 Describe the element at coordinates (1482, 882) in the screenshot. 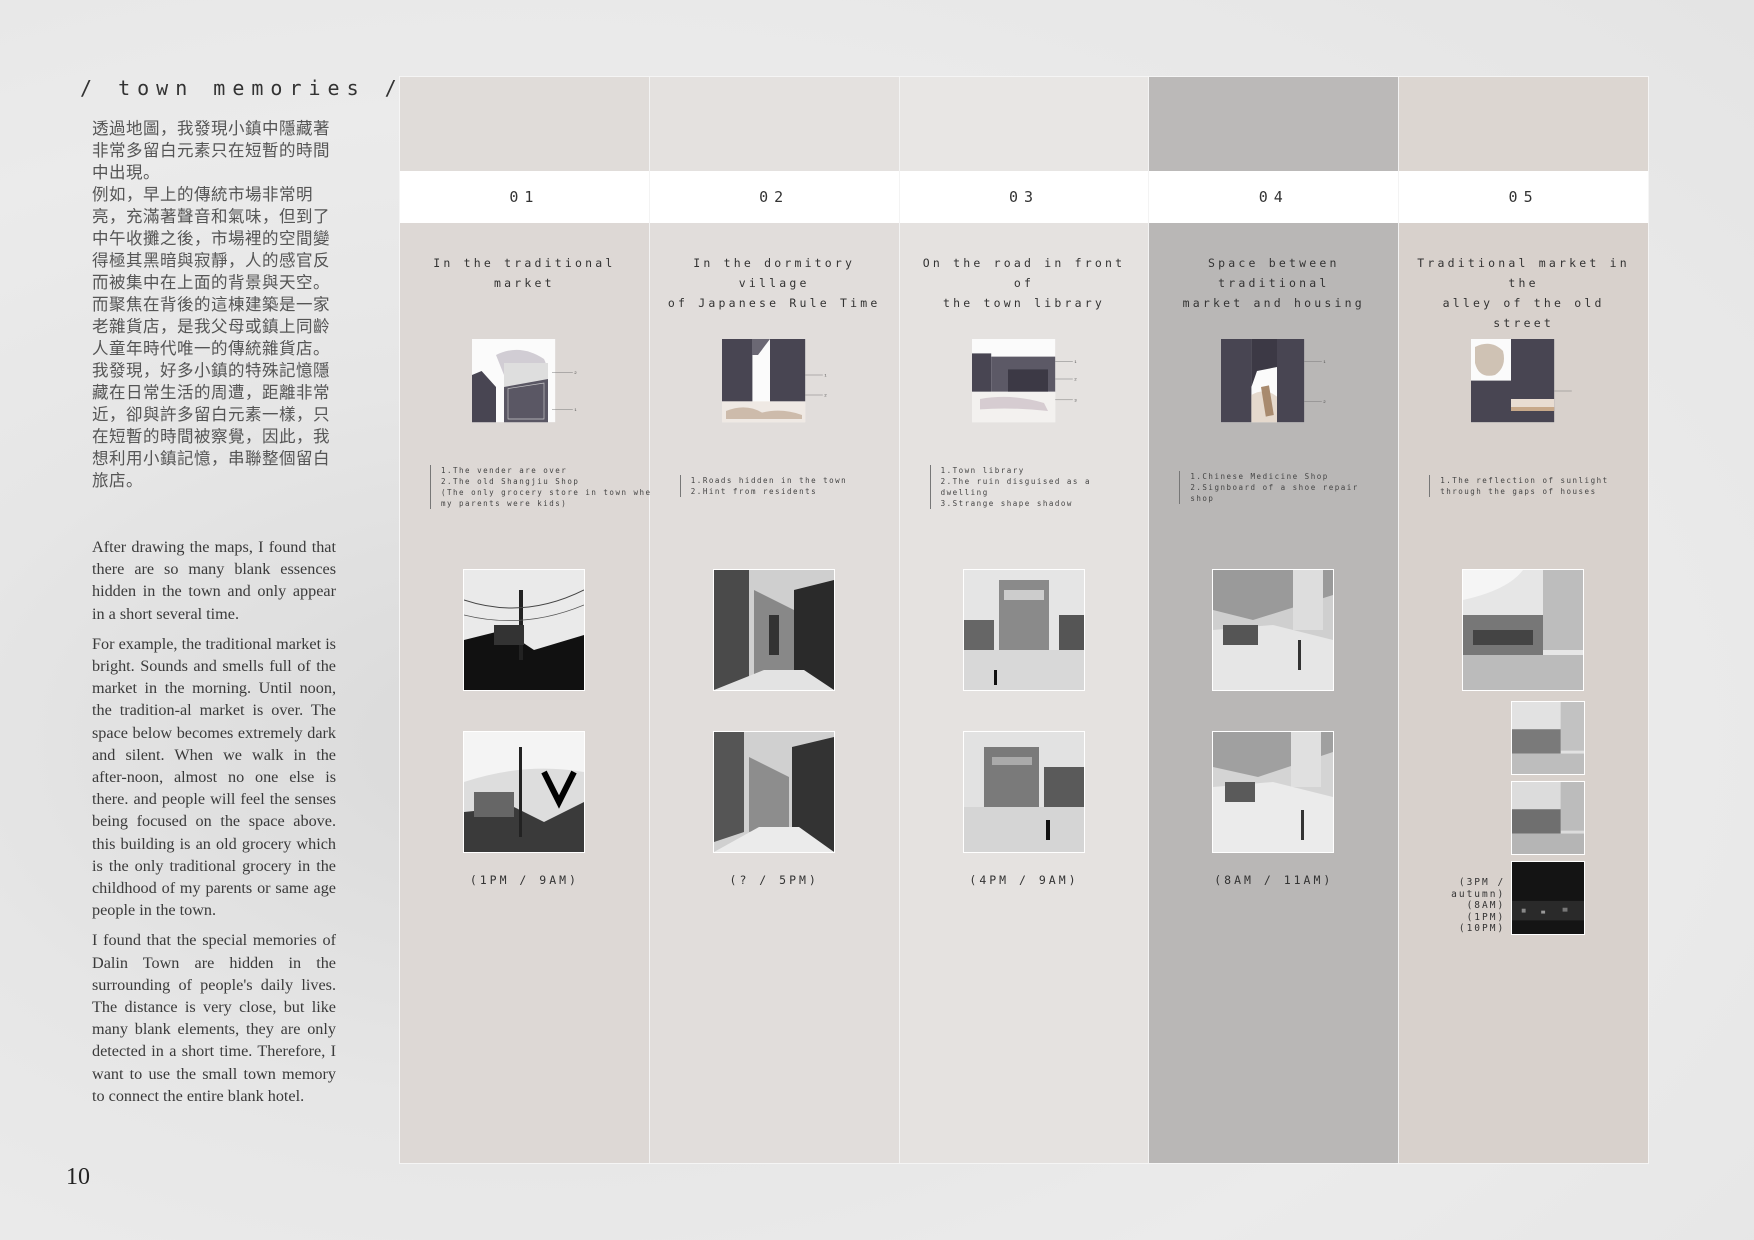

I see `time-line: (3PM /` at that location.